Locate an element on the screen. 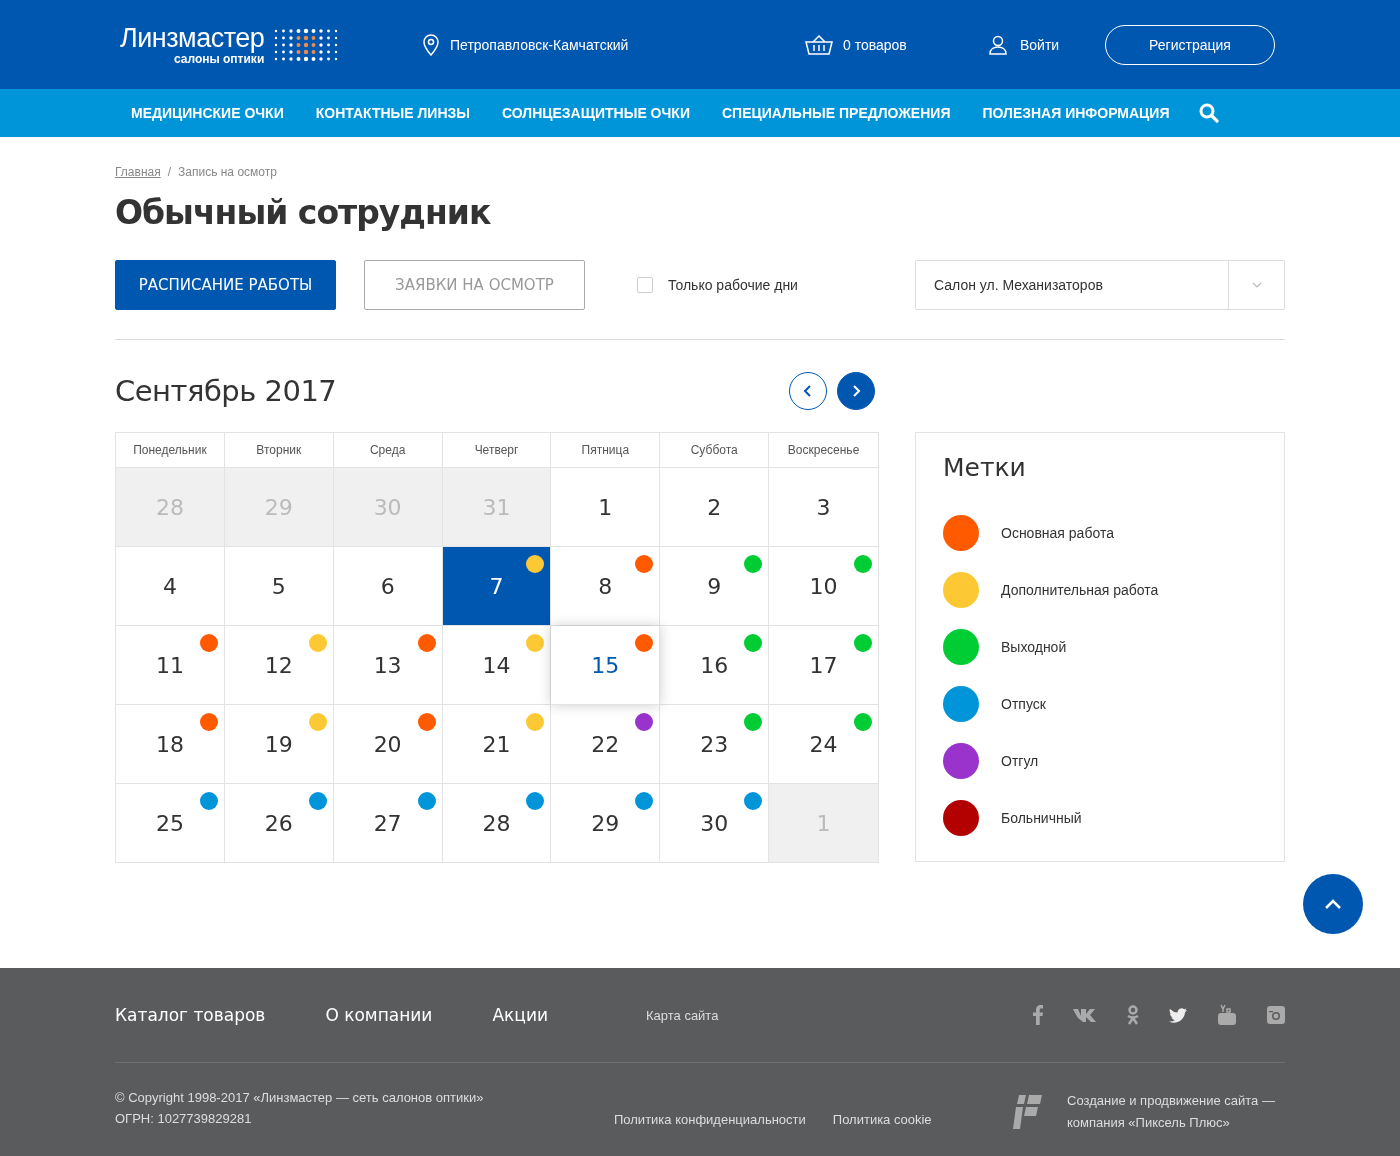 This screenshot has height=1156, width=1400. footer-menu-link: Каталог товаров is located at coordinates (190, 1015).